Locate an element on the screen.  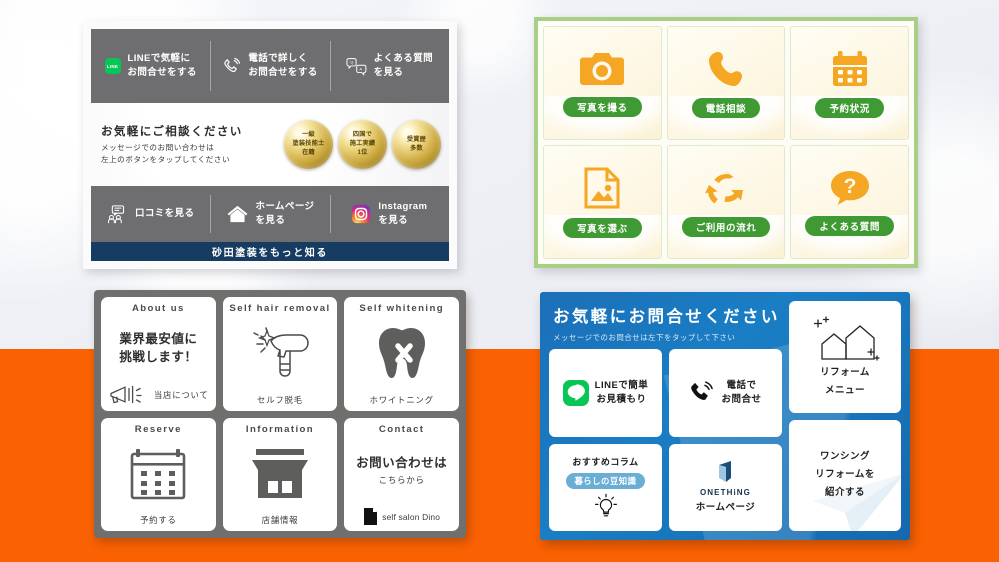
reform-card-menu: リフォーム メニュー is located at coordinates (845, 357).